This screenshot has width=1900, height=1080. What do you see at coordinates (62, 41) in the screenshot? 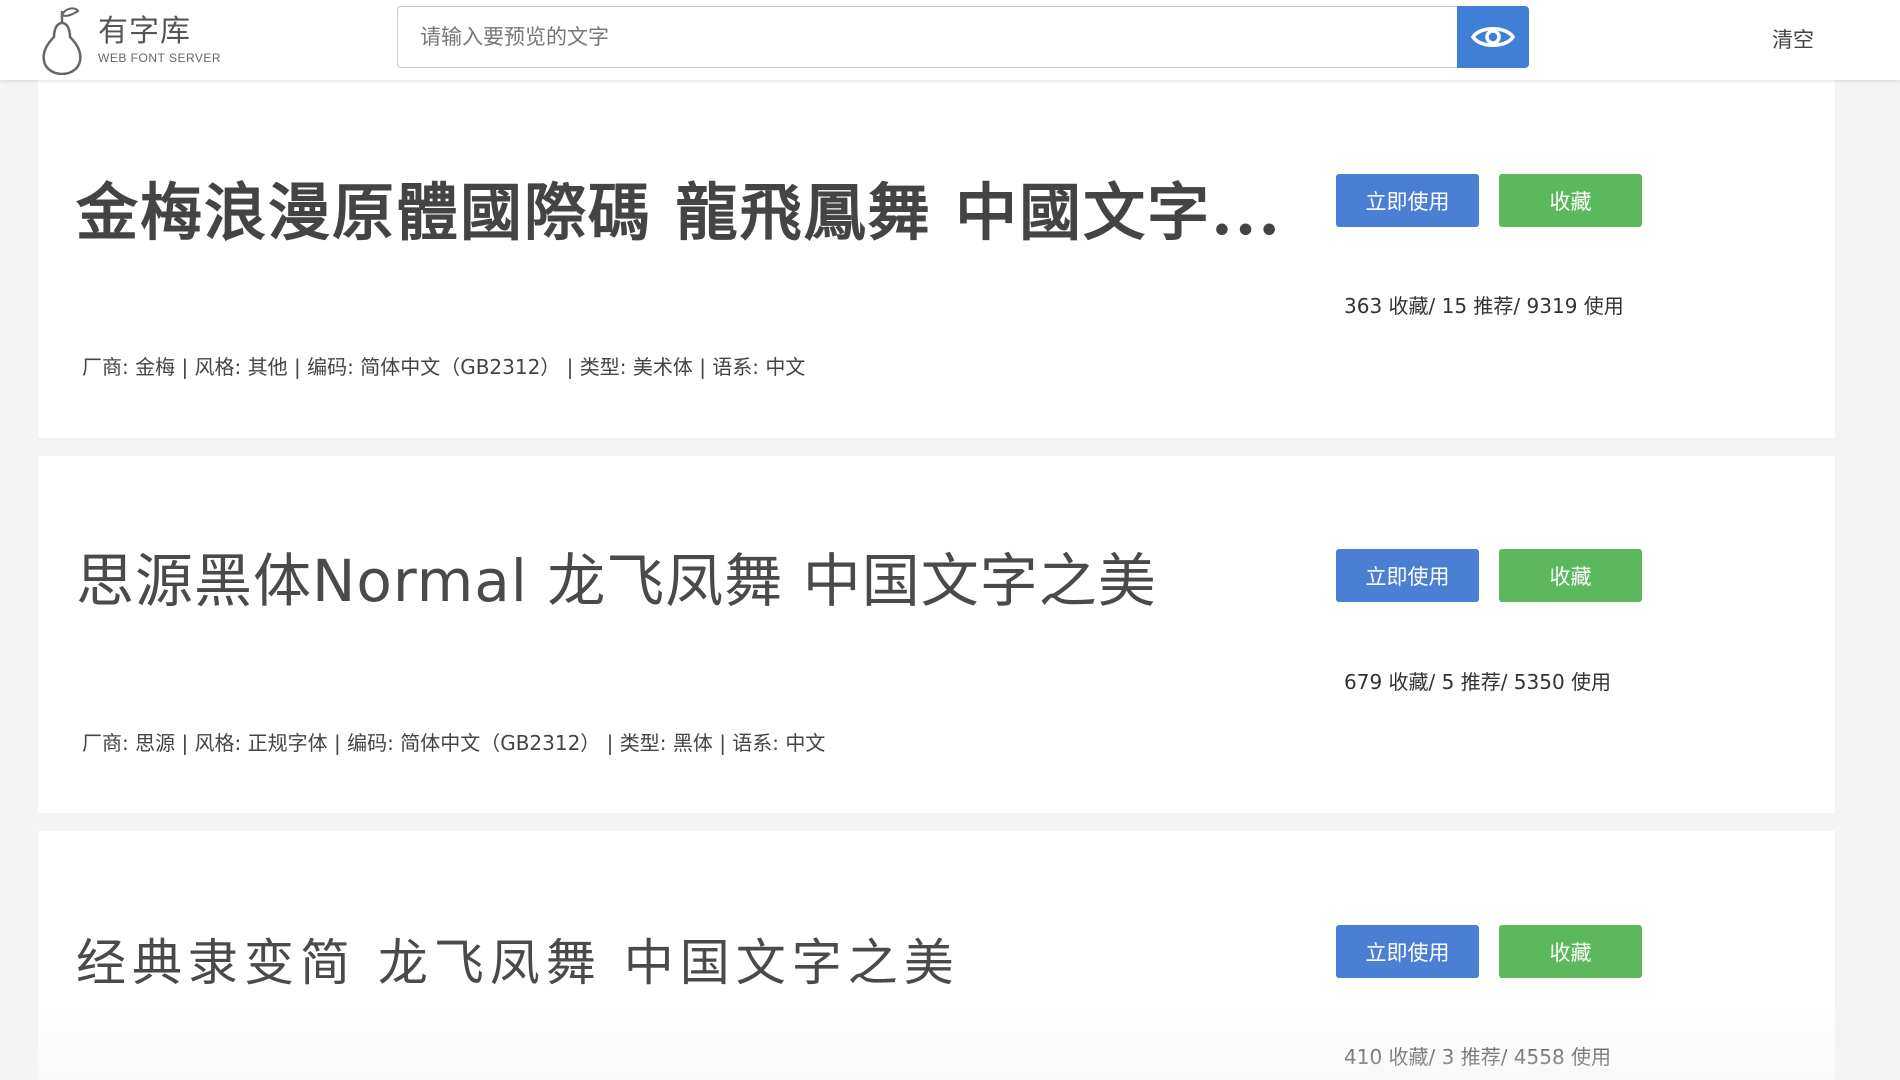
I see `pear-logo-icon` at bounding box center [62, 41].